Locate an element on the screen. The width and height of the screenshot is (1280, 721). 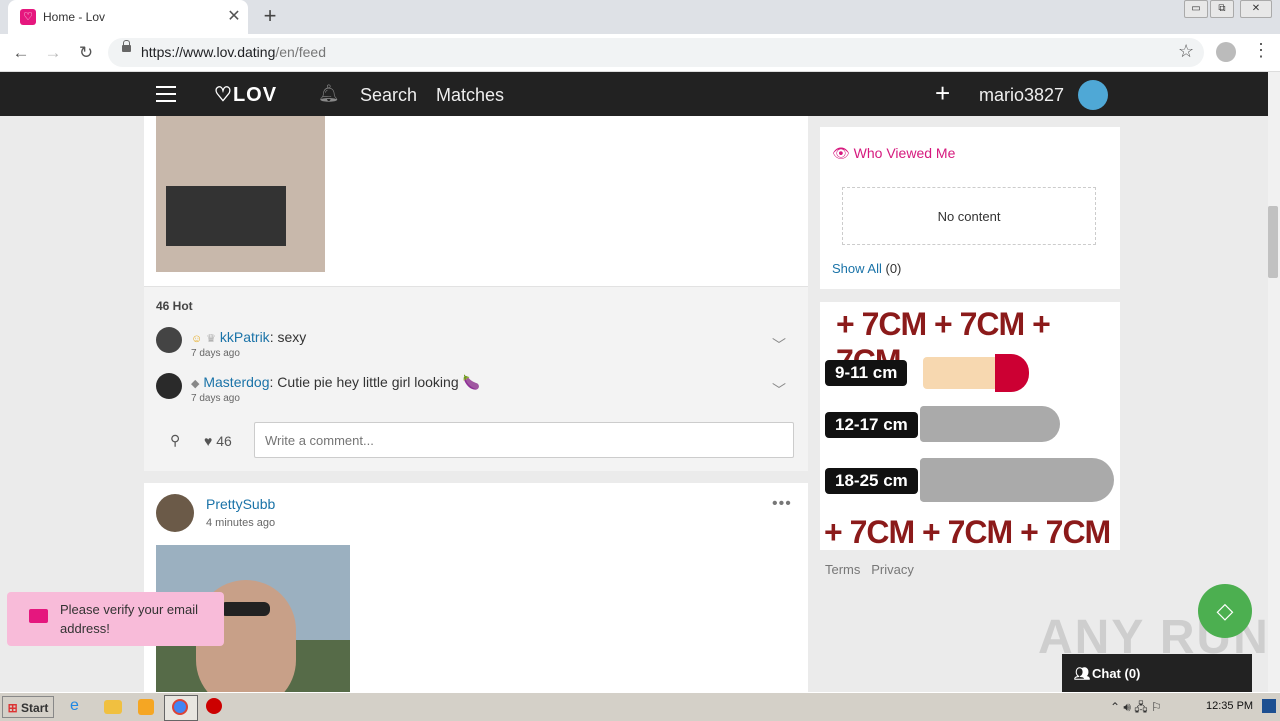
tab-close-icon: ✕ is located at coordinates (234, 16).